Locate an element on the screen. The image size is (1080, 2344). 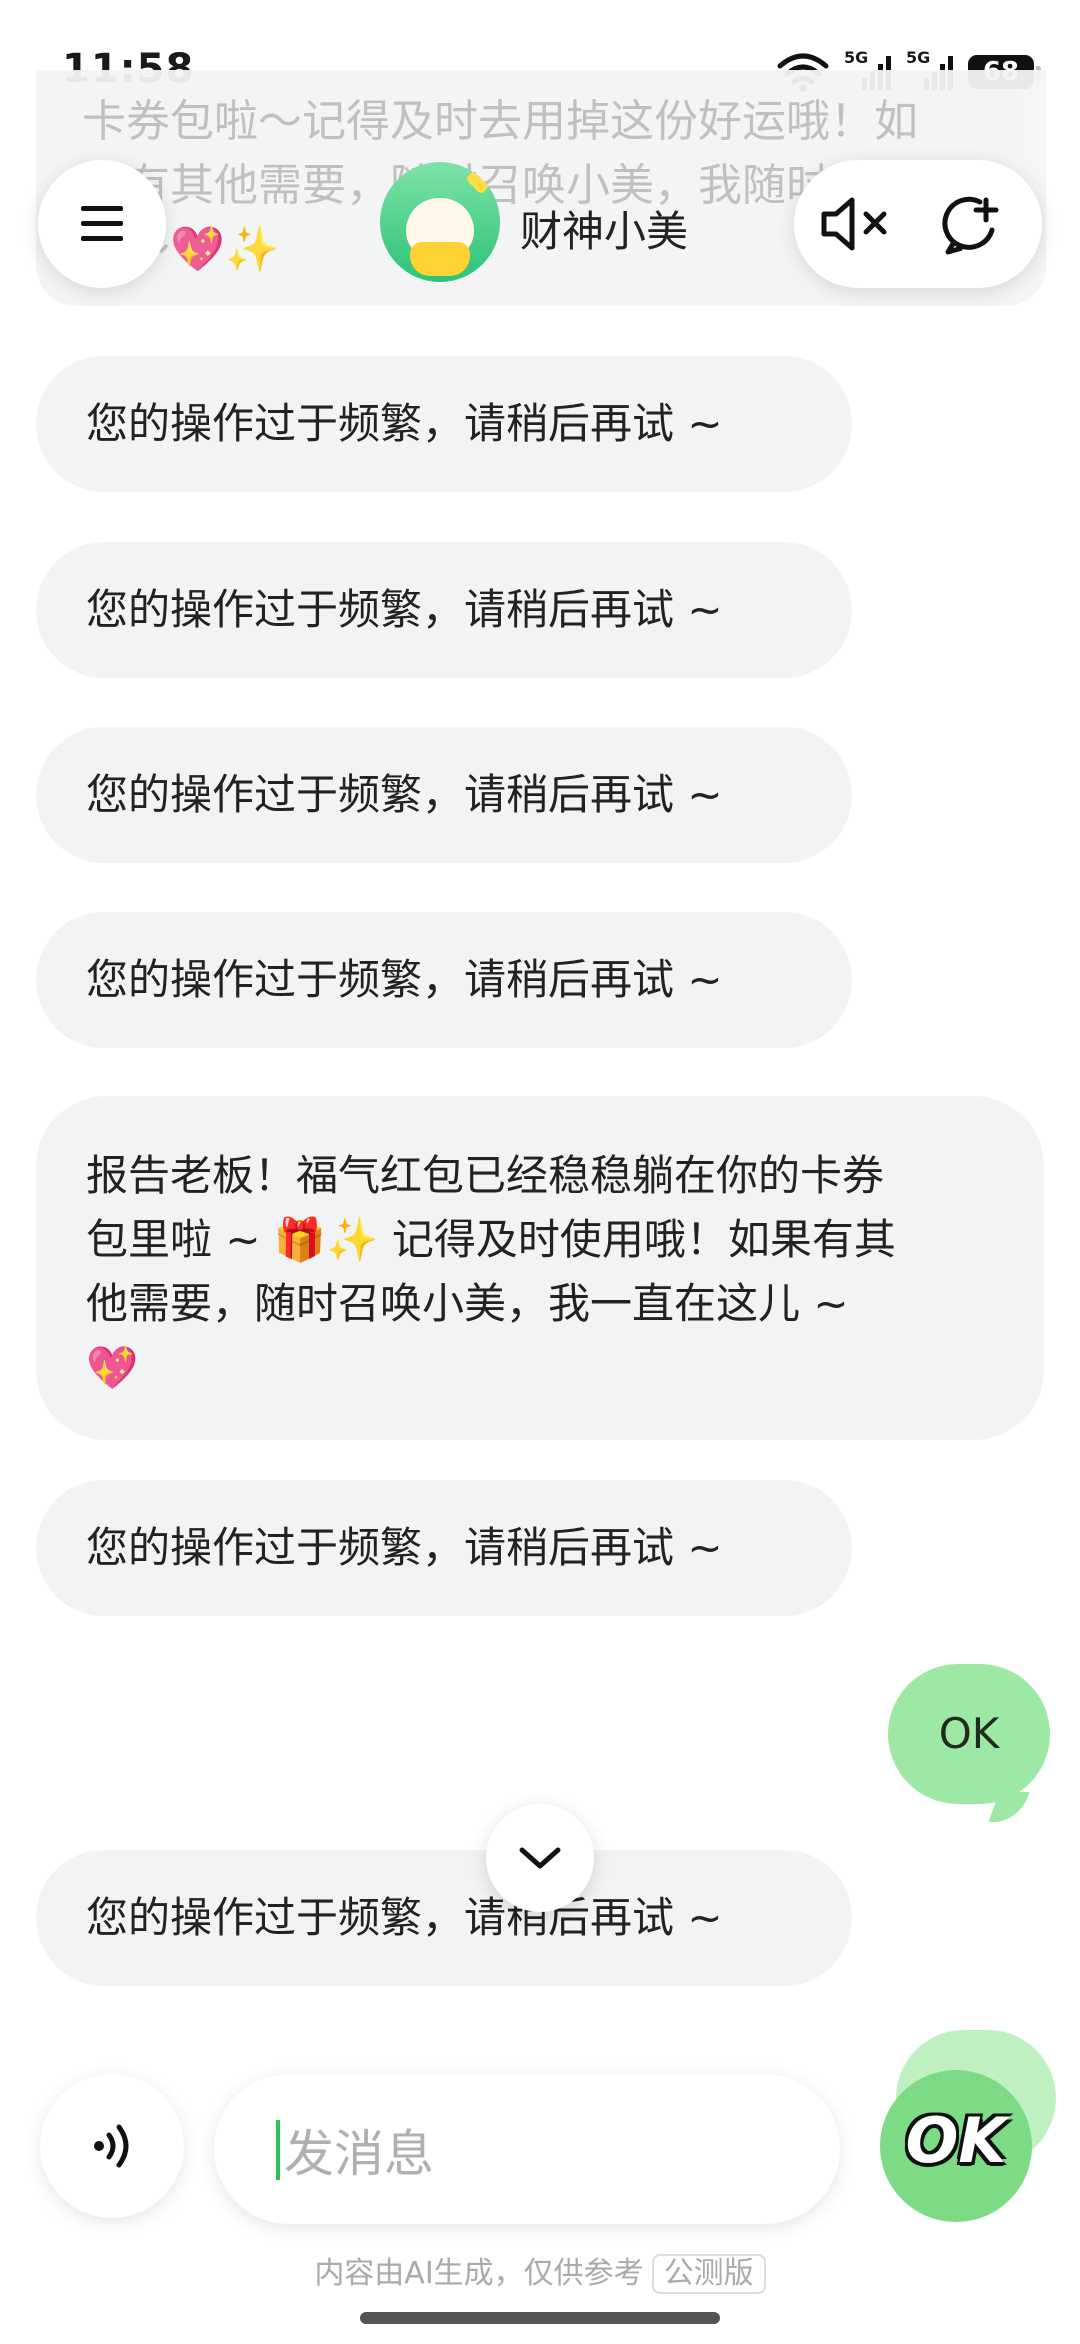
bot-name: 财神小美 is located at coordinates (604, 228).